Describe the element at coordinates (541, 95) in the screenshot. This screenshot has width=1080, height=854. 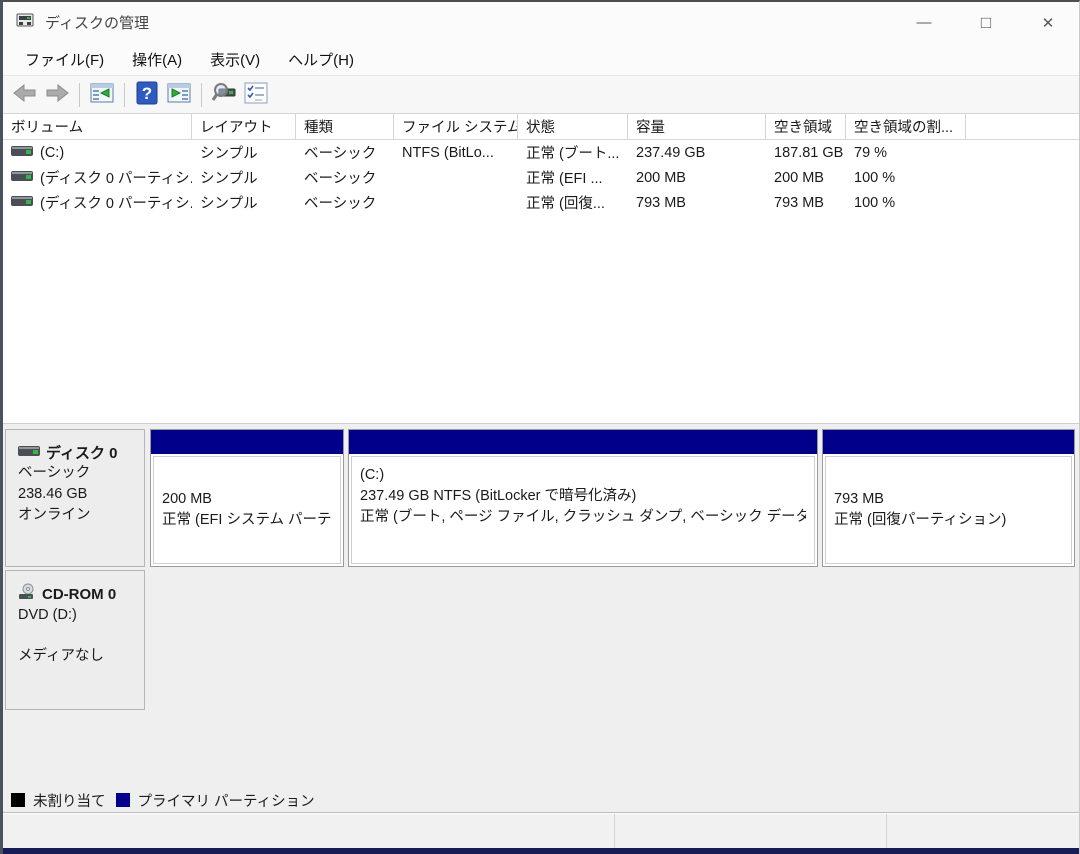
I see `toolbar: ?` at that location.